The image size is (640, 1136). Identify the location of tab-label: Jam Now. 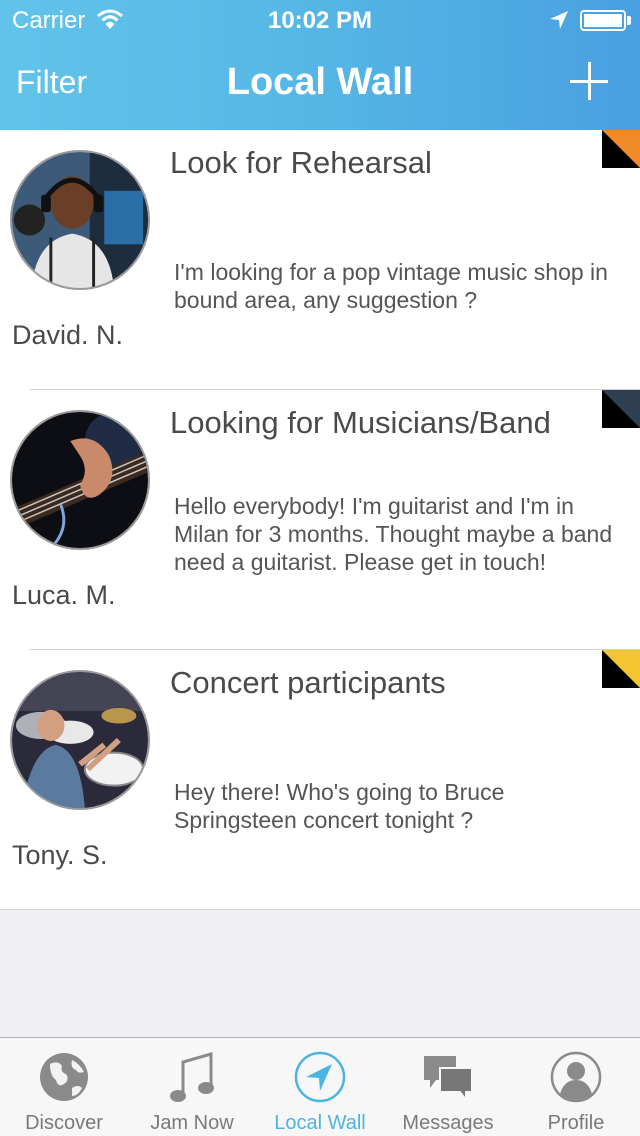
(192, 1123).